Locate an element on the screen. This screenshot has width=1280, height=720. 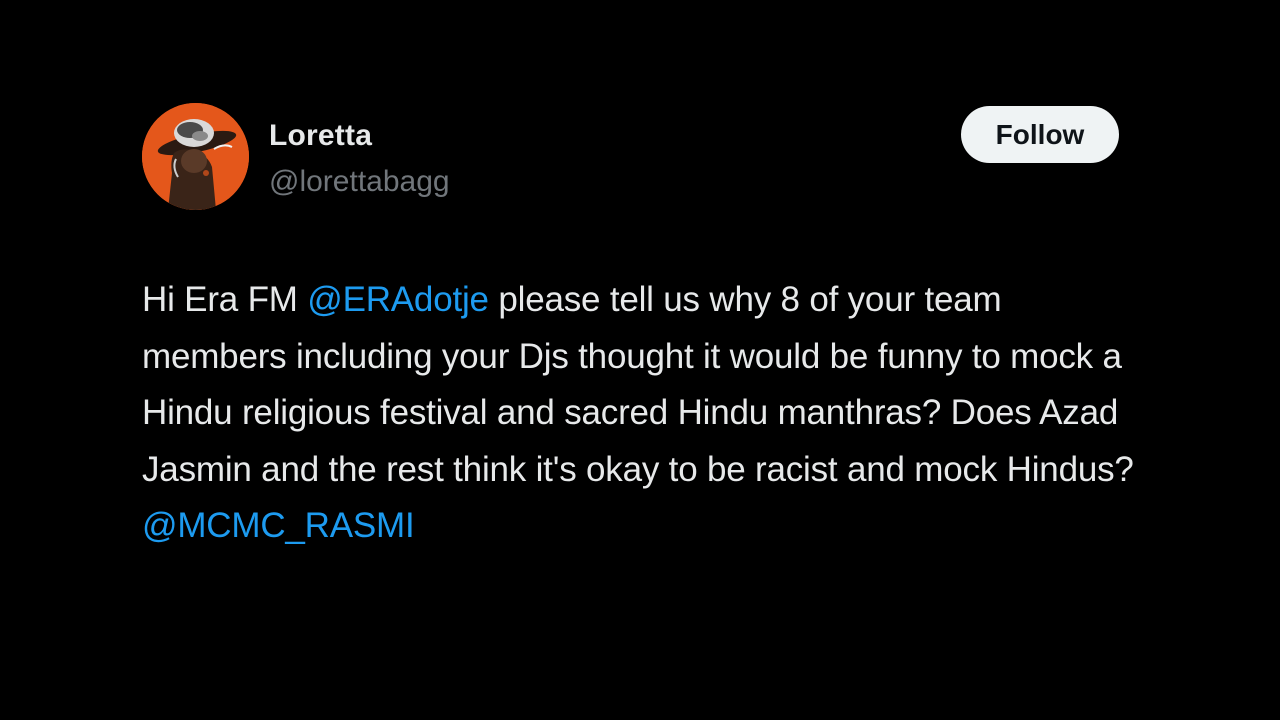
tweet-text-segment: Hi Era FM is located at coordinates (225, 299).